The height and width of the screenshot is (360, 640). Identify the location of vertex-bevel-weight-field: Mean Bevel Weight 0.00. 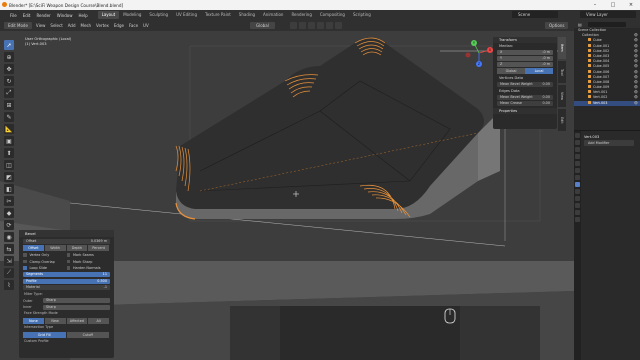
(525, 84).